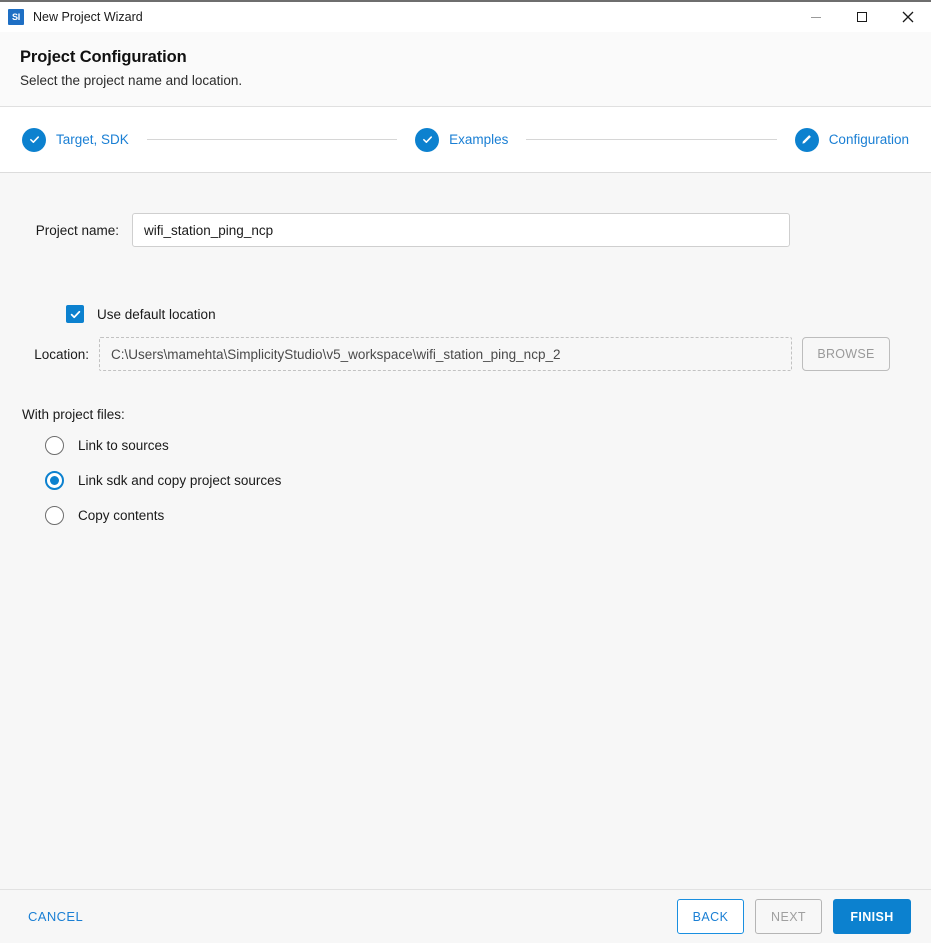 The image size is (931, 943). I want to click on wizard-footer: CANCEL BACK NEXT FINISH, so click(465, 916).